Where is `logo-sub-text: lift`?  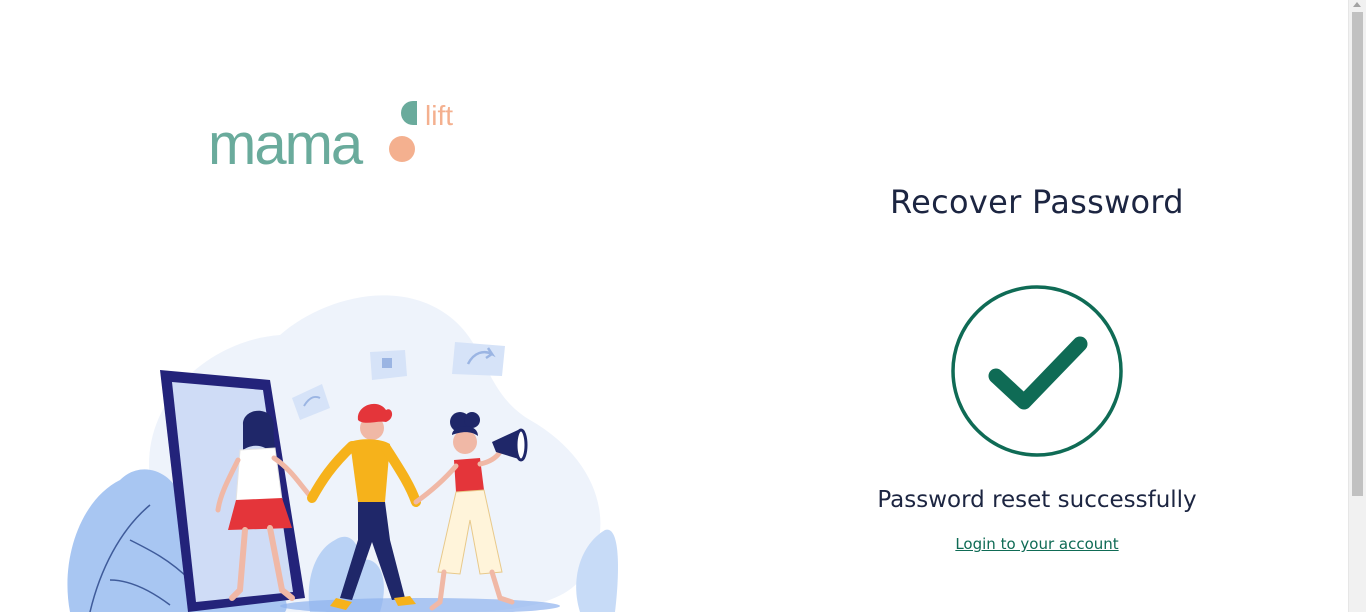
logo-sub-text: lift is located at coordinates (439, 115).